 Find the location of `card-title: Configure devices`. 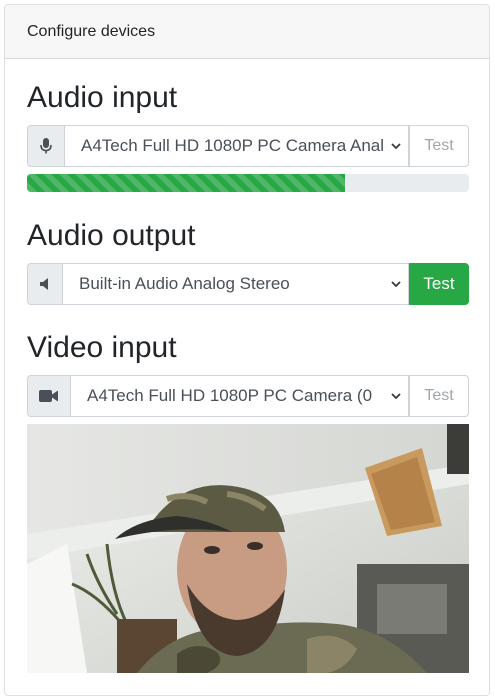

card-title: Configure devices is located at coordinates (91, 31).